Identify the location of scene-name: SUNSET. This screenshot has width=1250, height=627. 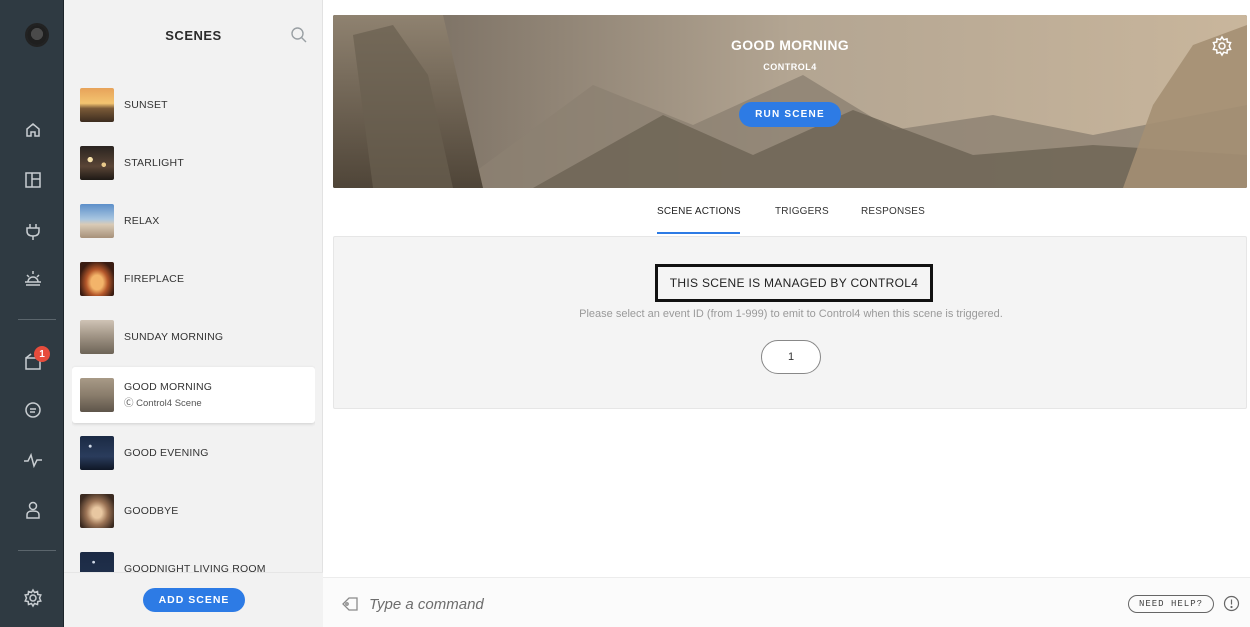
(146, 105).